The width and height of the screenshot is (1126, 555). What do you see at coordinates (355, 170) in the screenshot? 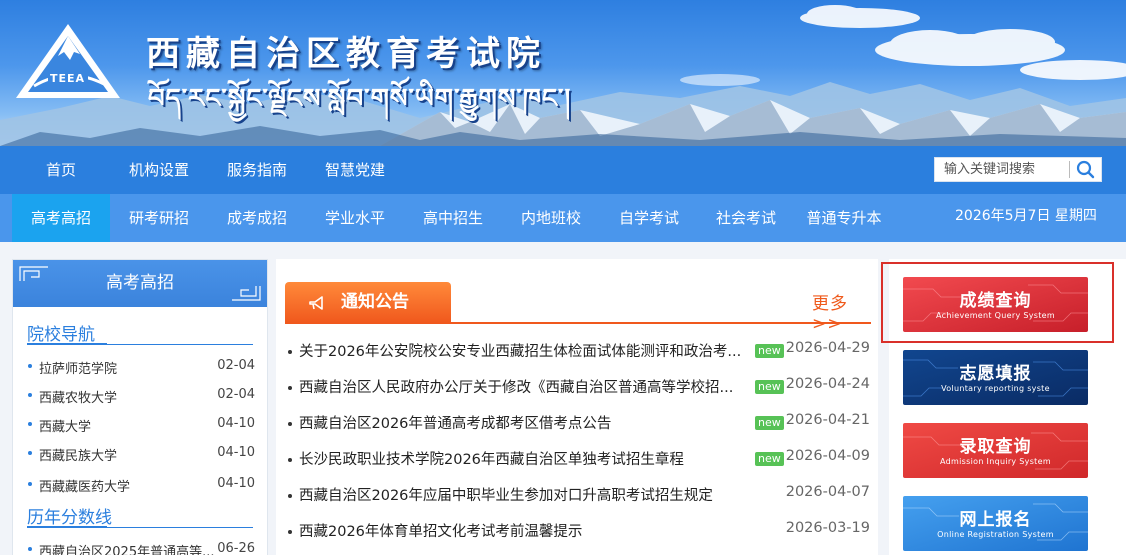
I see `nav-party-building: 智慧党建` at bounding box center [355, 170].